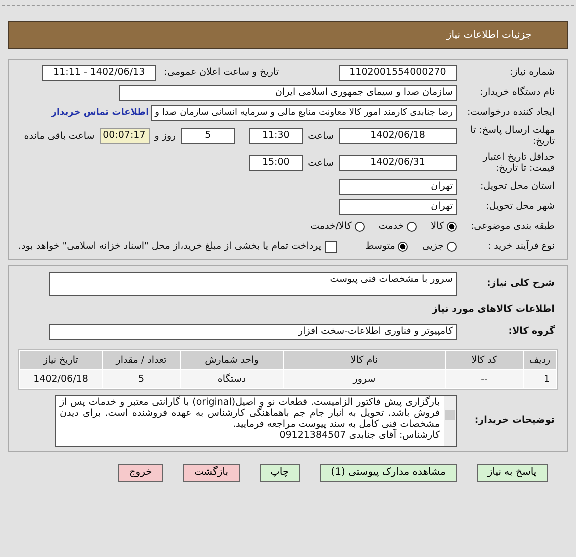 This screenshot has height=557, width=576. I want to click on table-cell: 1, so click(540, 379).